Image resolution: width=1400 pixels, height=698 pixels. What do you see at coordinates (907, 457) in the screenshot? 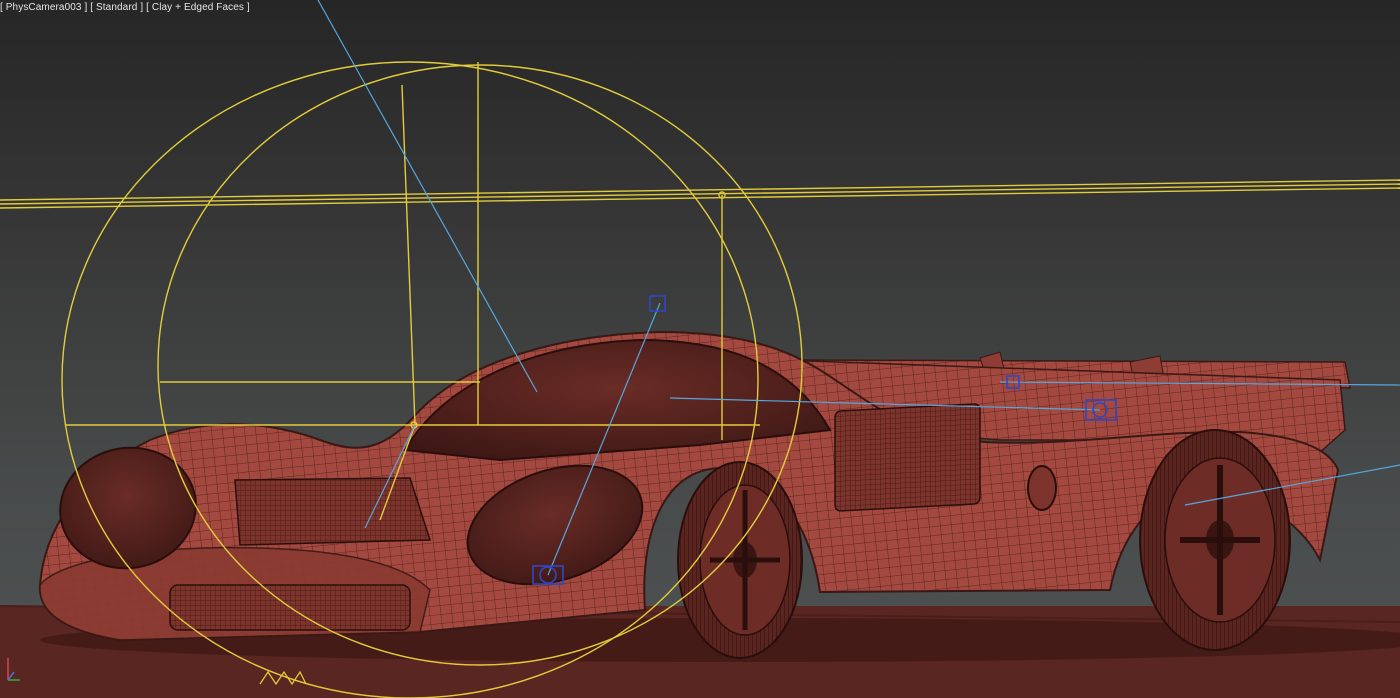
I see `side-intake` at bounding box center [907, 457].